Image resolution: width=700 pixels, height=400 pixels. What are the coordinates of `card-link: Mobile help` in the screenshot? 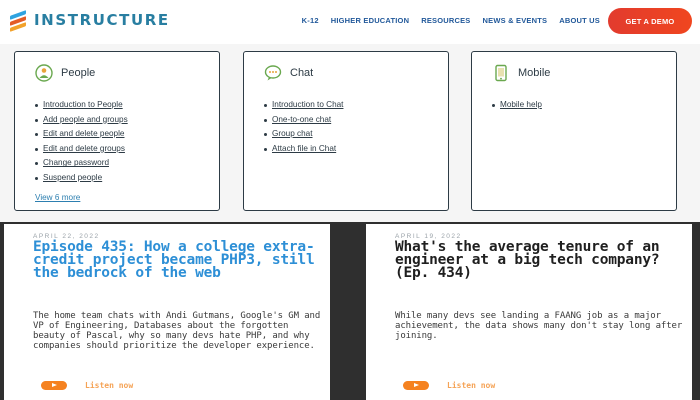 It's located at (517, 105).